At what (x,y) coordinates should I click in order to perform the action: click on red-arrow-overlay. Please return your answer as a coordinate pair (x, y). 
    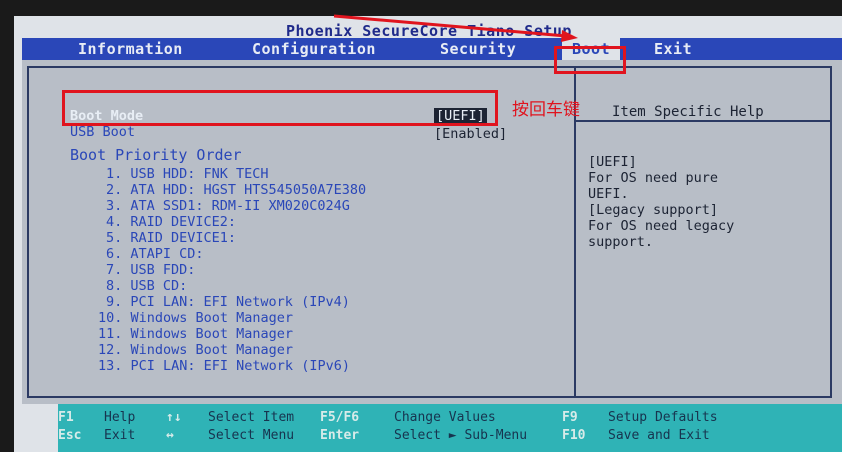
    Looking at the image, I should click on (455, 28).